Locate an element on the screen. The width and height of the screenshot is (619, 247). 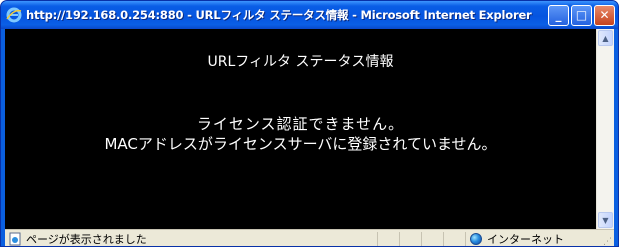
error-message-line-2: MACアドレスがライセンスサーバに登録されていません。 is located at coordinates (300, 144).